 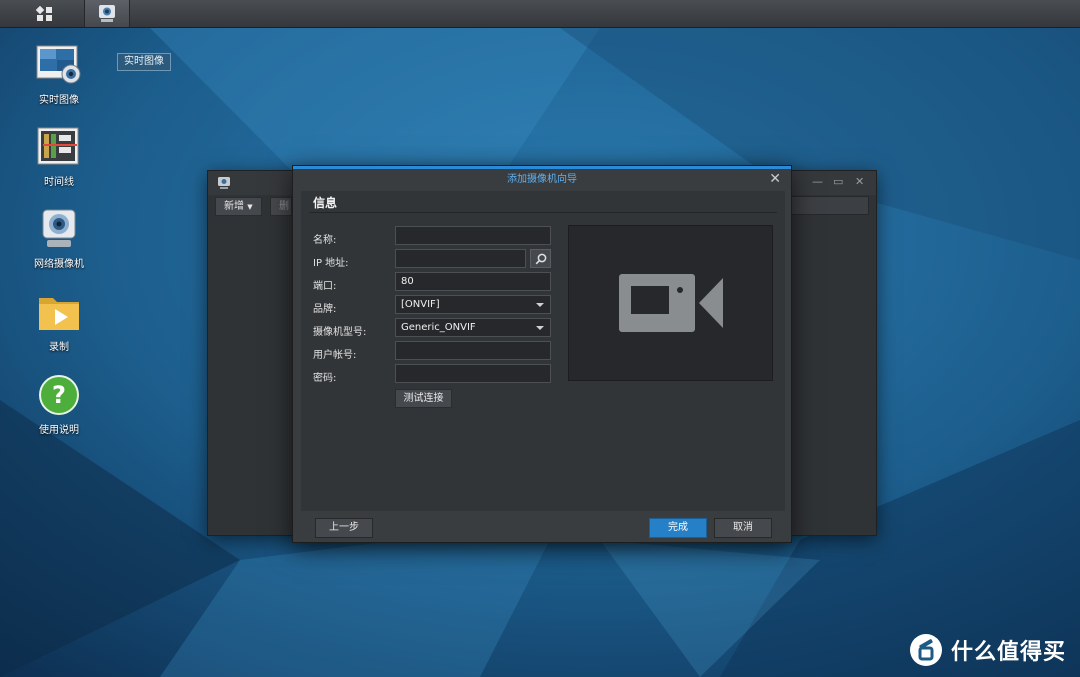 I want to click on dialog-title: 添加摄像机向导, so click(x=542, y=179).